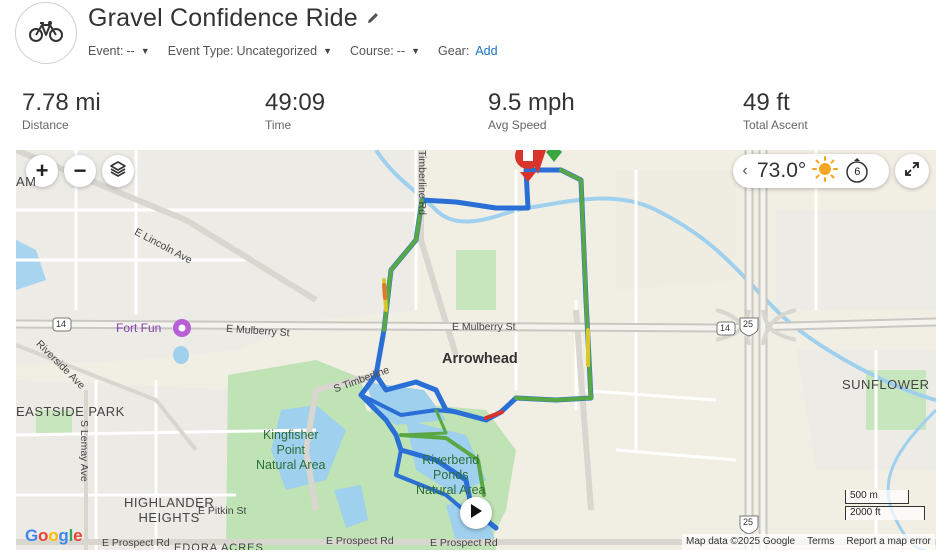 This screenshot has width=950, height=552. What do you see at coordinates (782, 170) in the screenshot?
I see `weather-temperature: 73.0°` at bounding box center [782, 170].